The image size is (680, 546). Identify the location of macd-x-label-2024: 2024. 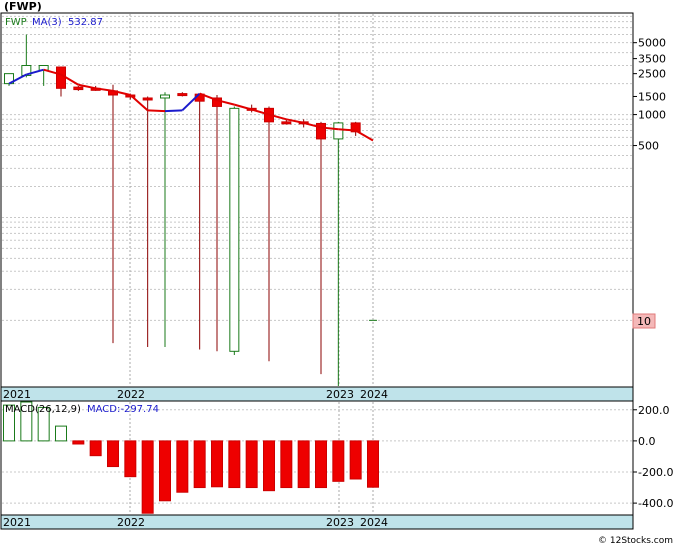
(374, 522).